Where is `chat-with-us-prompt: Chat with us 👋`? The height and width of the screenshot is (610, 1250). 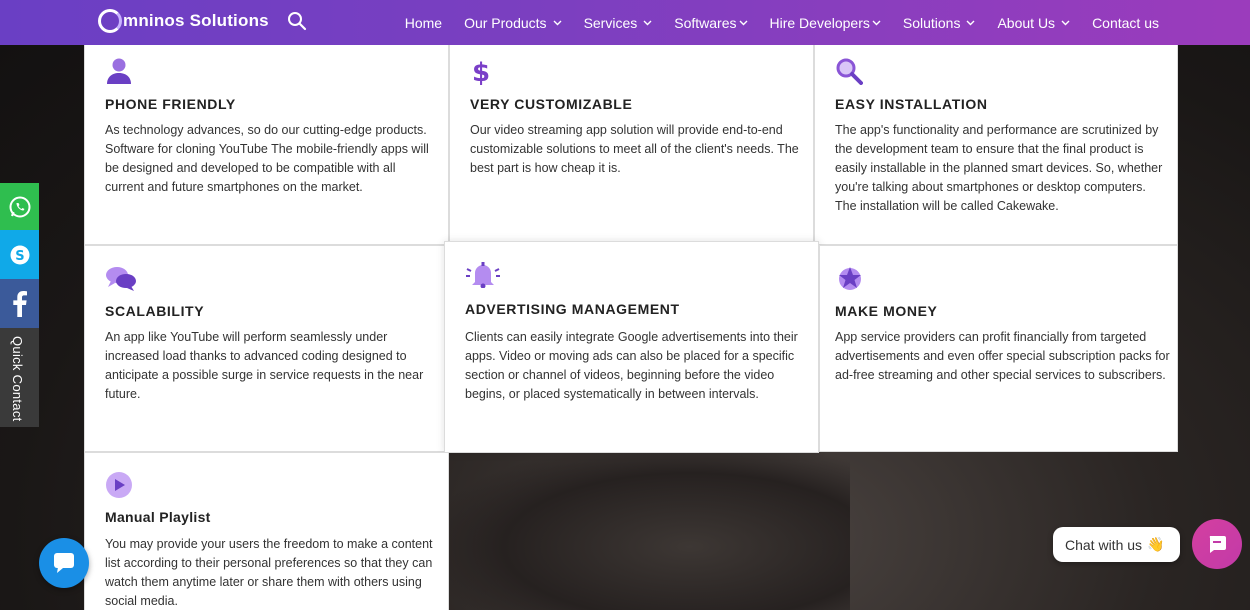
chat-with-us-prompt: Chat with us 👋 is located at coordinates (1116, 544).